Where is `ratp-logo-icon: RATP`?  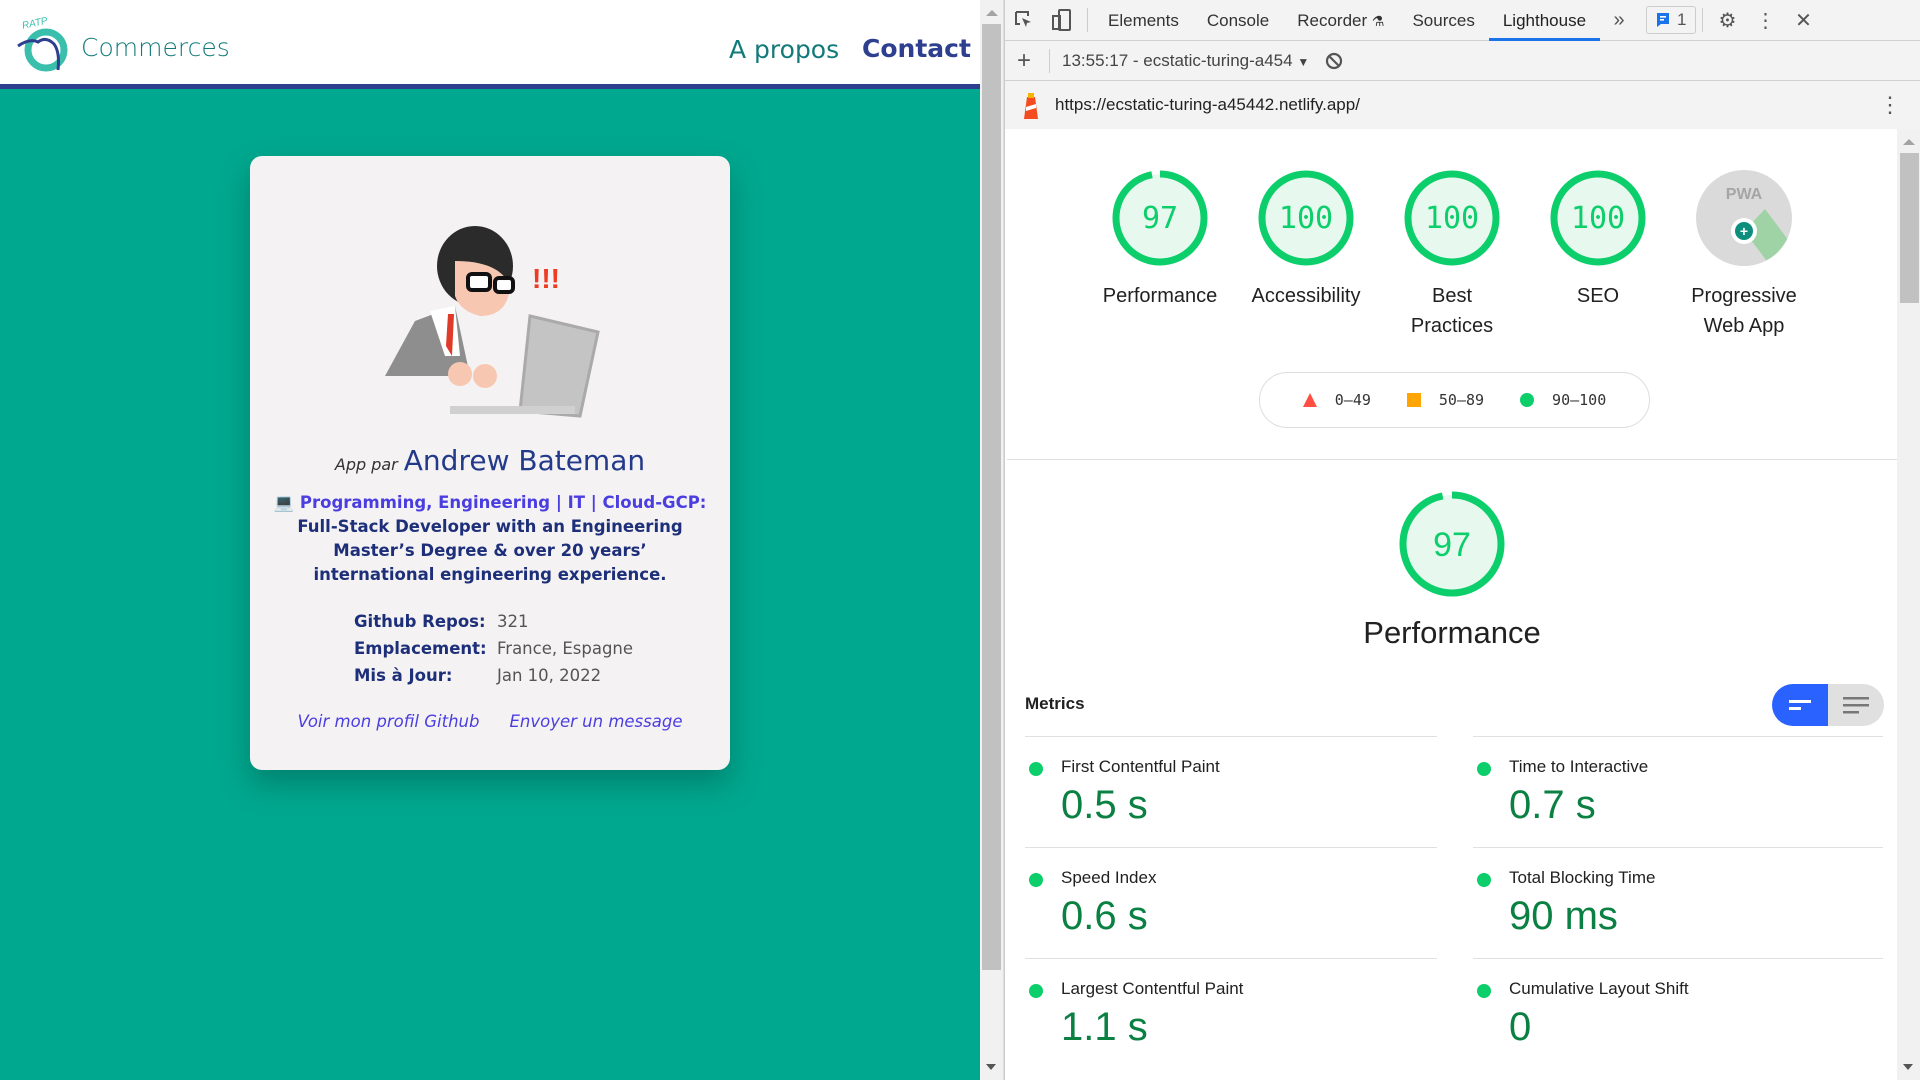 ratp-logo-icon: RATP is located at coordinates (44, 44).